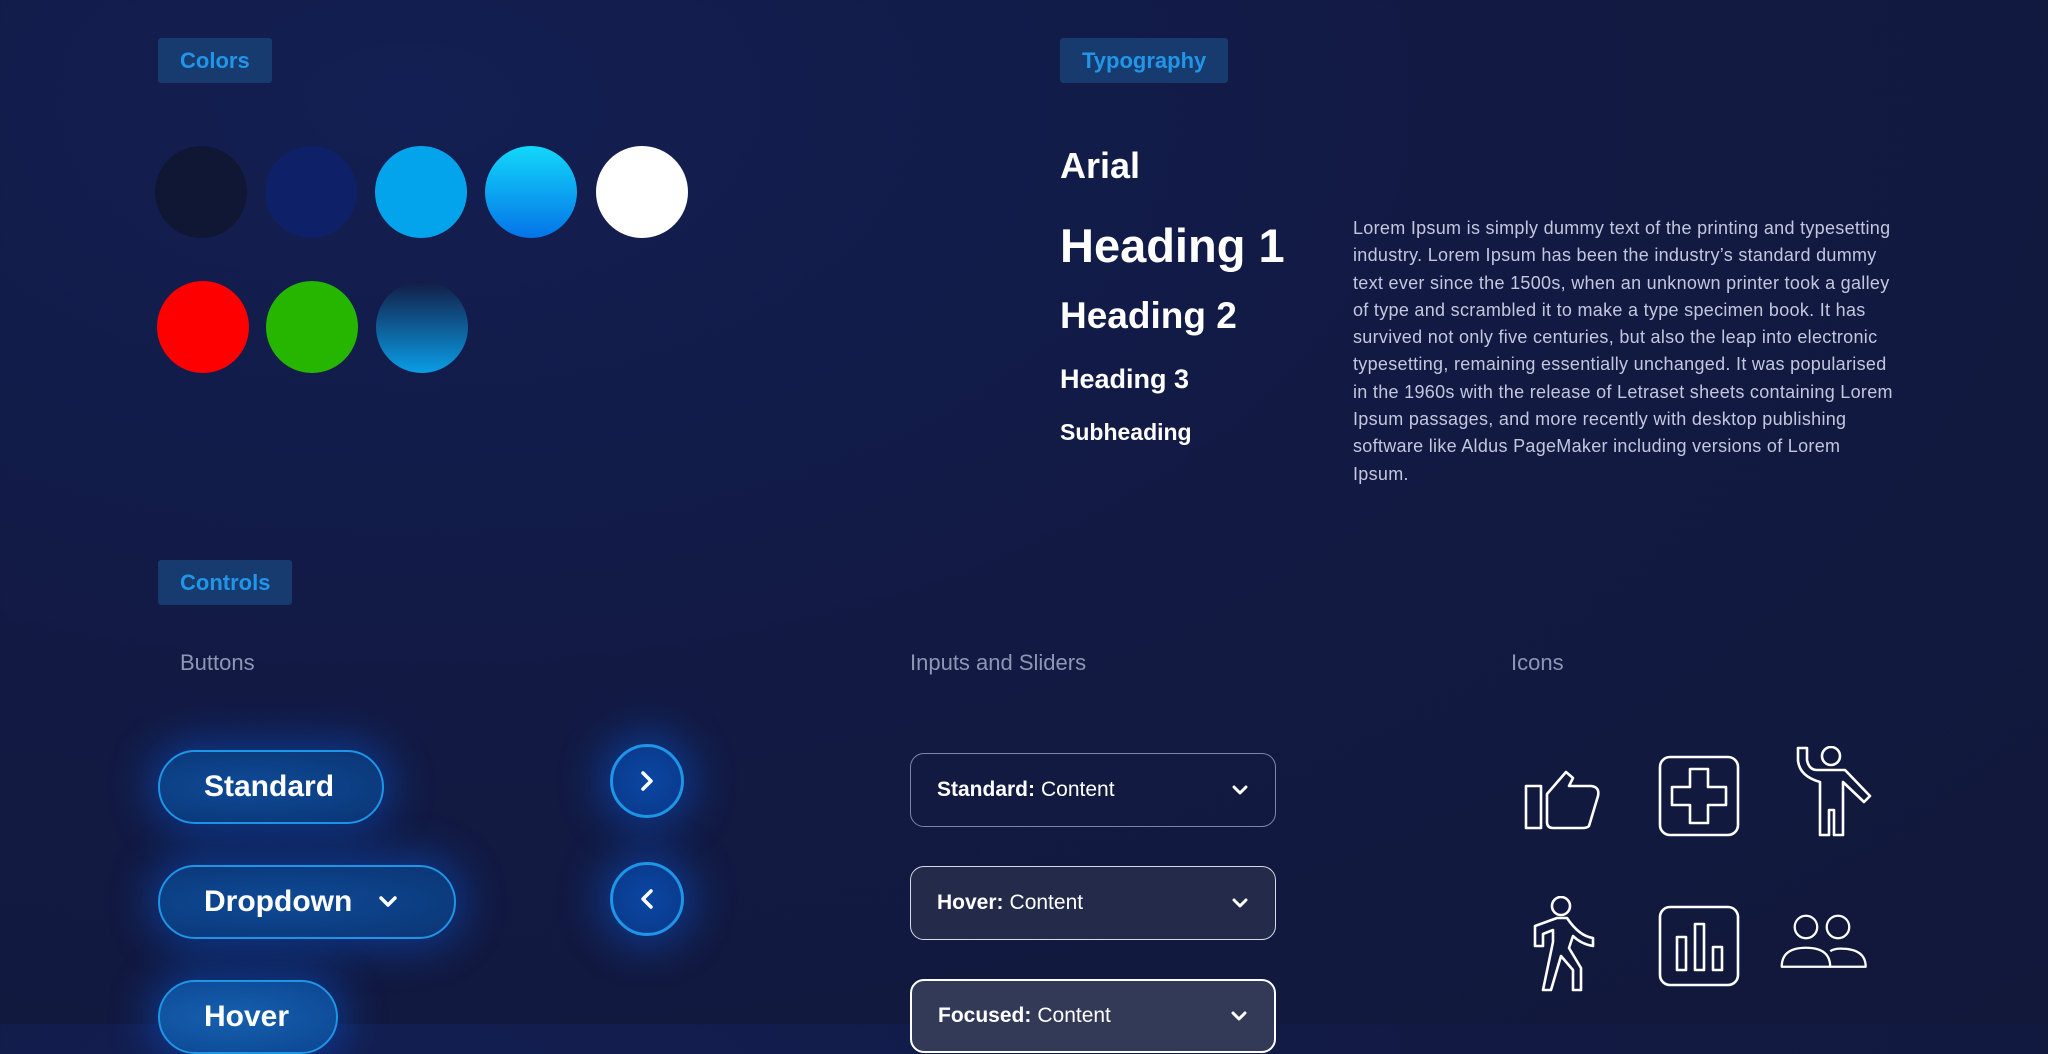  Describe the element at coordinates (1093, 903) in the screenshot. I see `select-hover: Hover: Content` at that location.